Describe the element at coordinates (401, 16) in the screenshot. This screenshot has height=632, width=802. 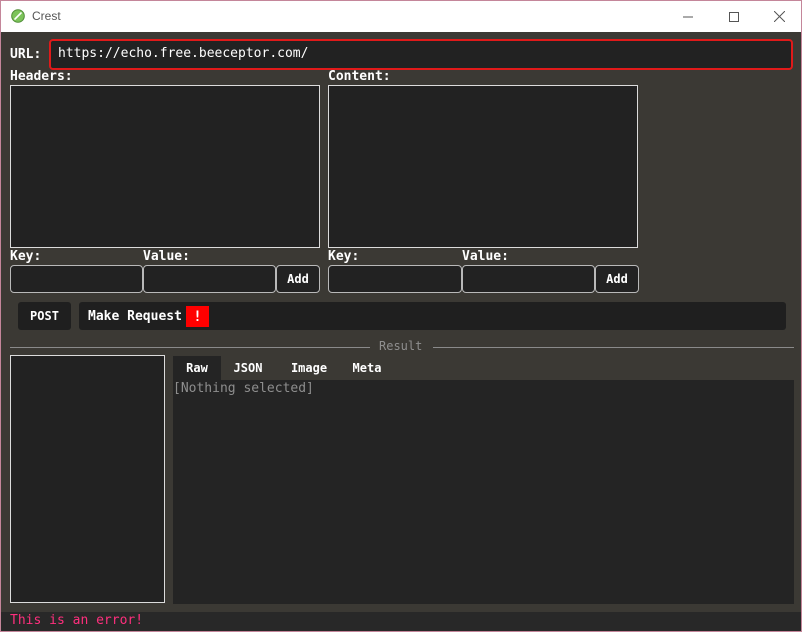
I see `title-bar: Crest` at that location.